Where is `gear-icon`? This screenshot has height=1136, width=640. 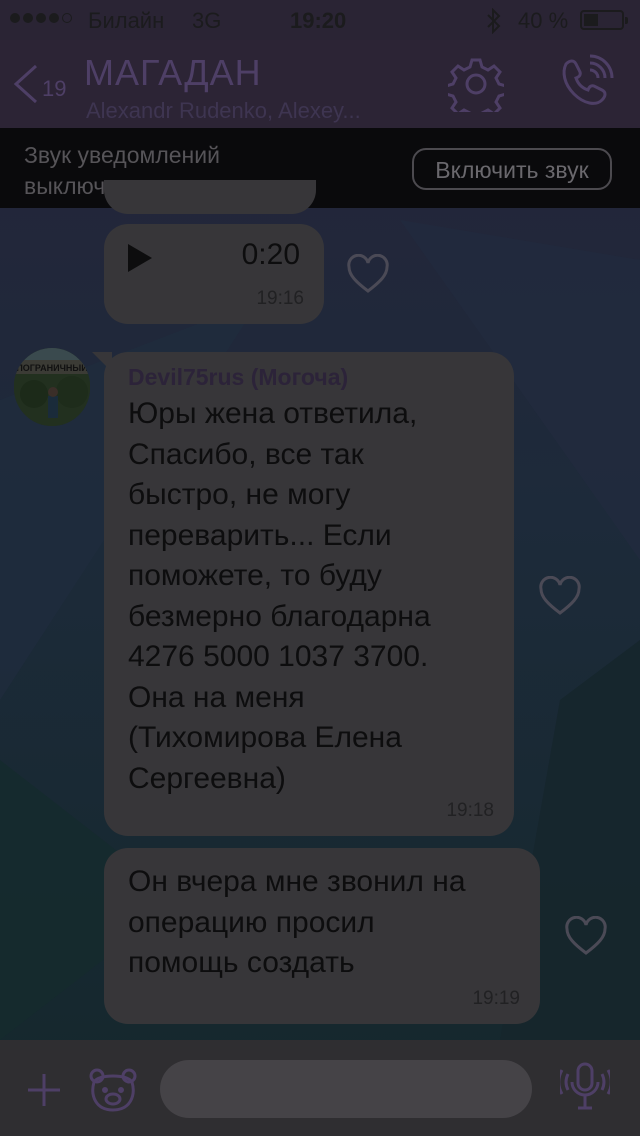 gear-icon is located at coordinates (476, 90).